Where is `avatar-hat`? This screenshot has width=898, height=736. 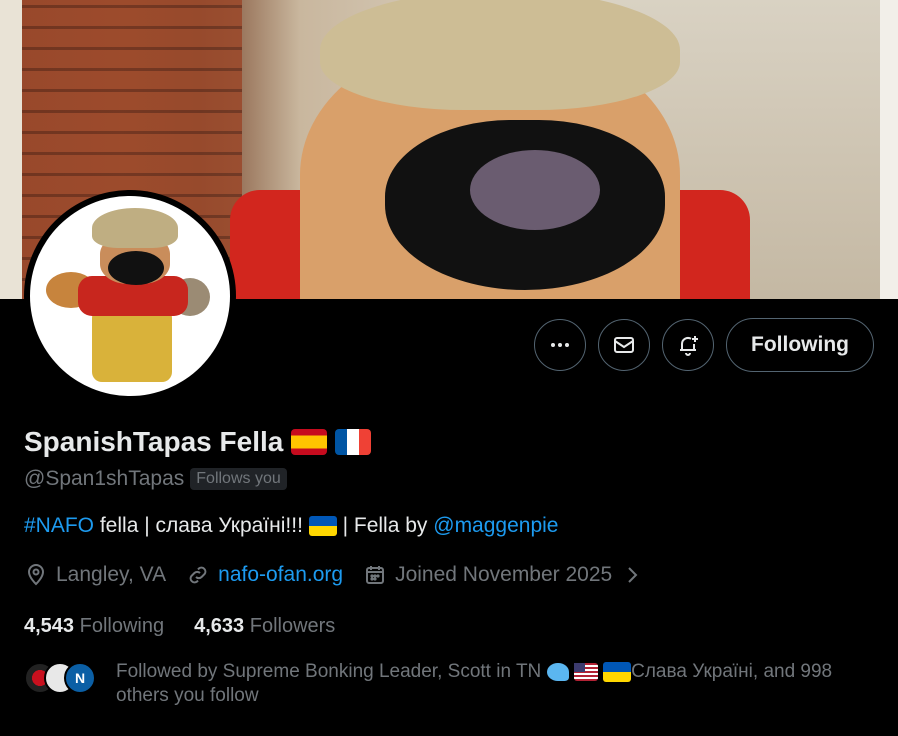 avatar-hat is located at coordinates (135, 228).